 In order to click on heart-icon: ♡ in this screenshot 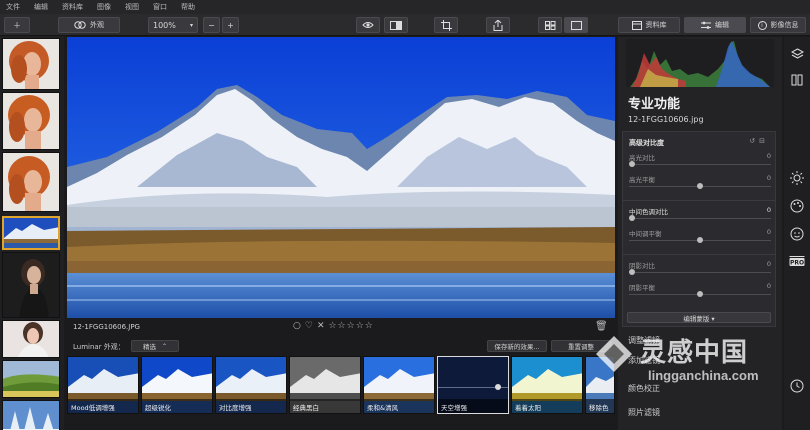, I will do `click(309, 326)`.